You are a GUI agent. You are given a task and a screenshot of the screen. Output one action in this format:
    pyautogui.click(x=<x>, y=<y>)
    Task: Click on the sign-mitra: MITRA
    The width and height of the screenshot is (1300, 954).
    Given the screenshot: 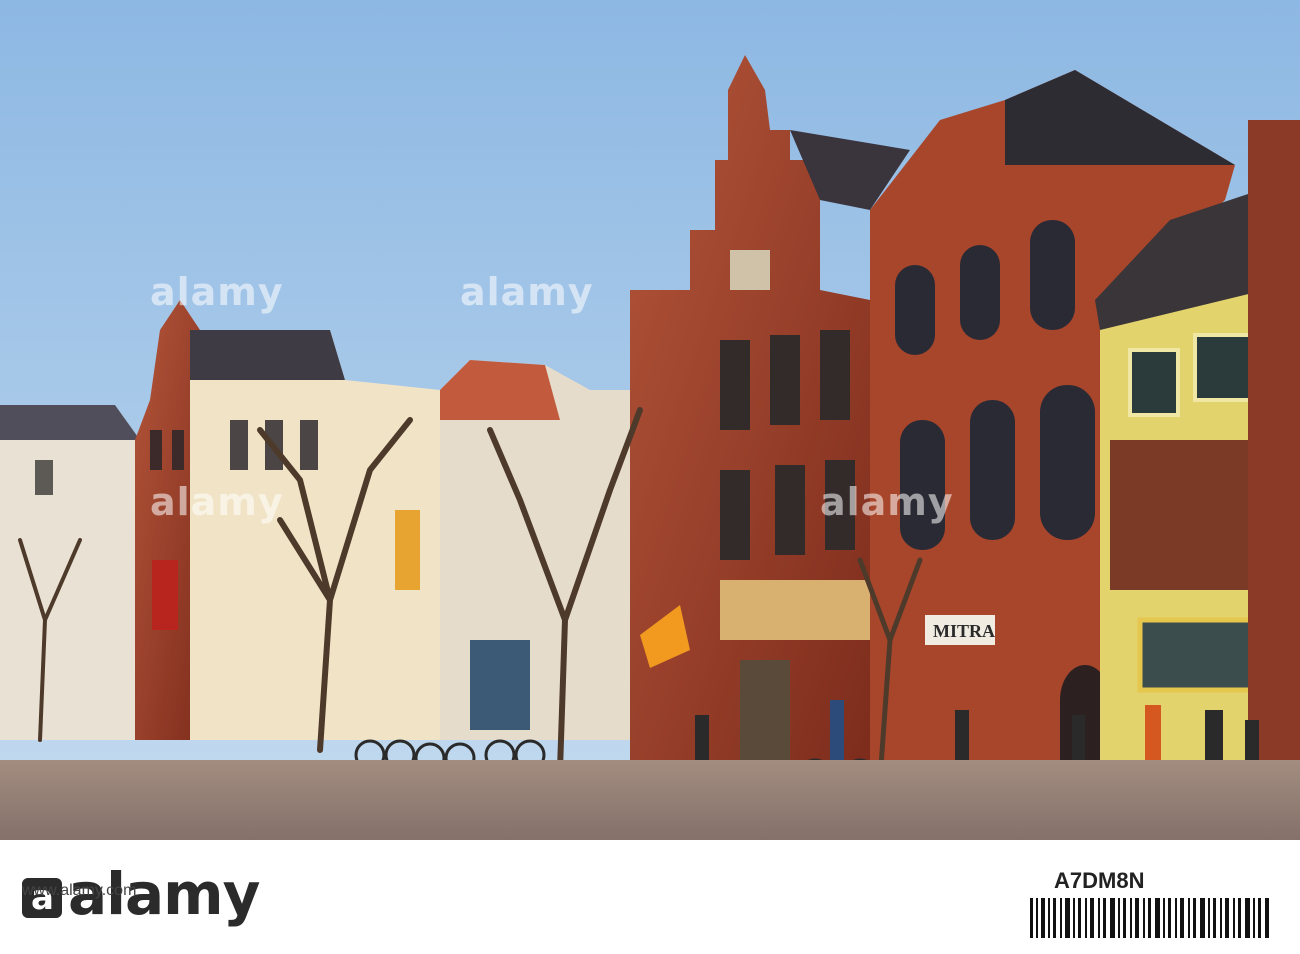 What is the action you would take?
    pyautogui.click(x=964, y=631)
    